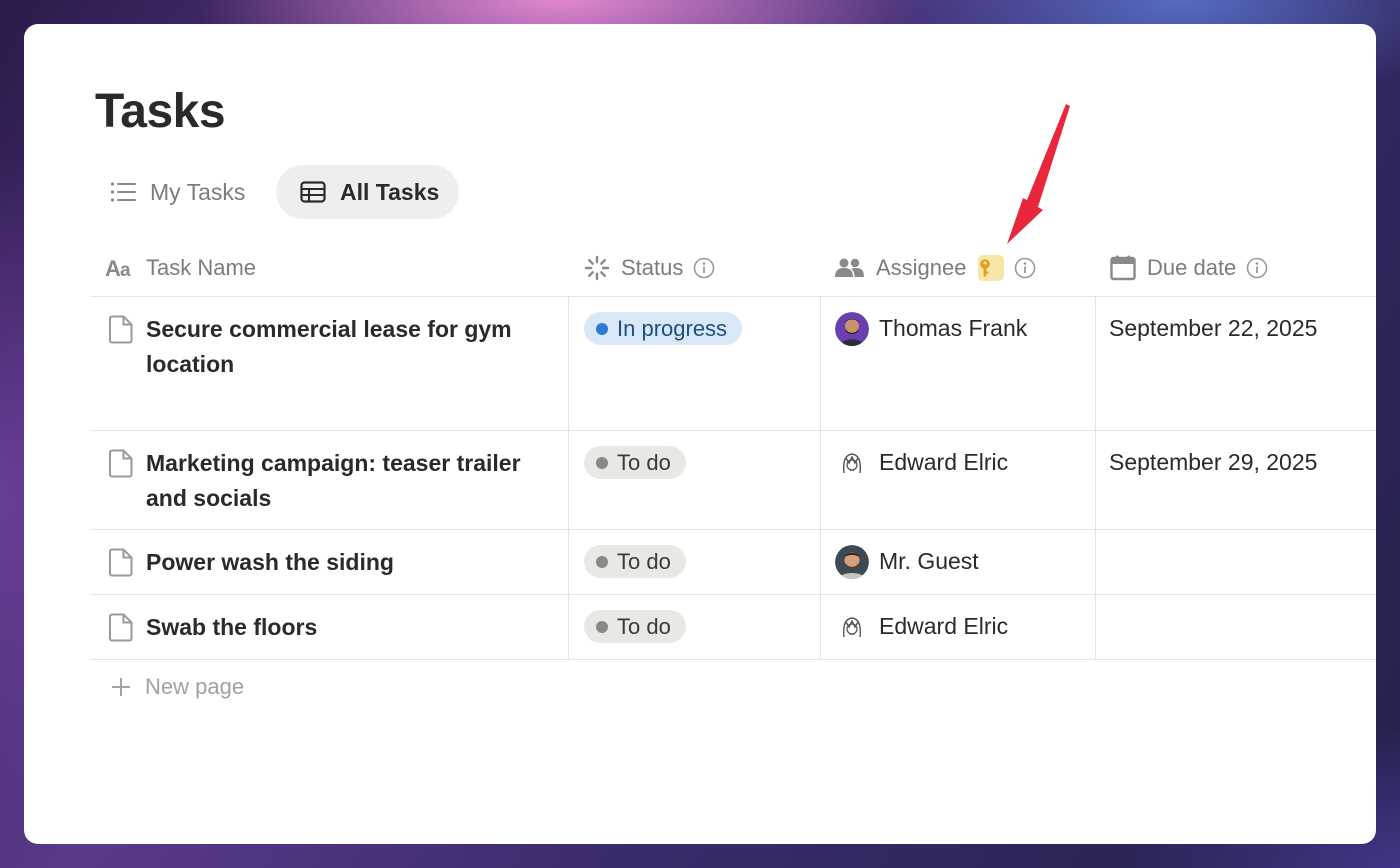  What do you see at coordinates (849, 267) in the screenshot?
I see `people-icon` at bounding box center [849, 267].